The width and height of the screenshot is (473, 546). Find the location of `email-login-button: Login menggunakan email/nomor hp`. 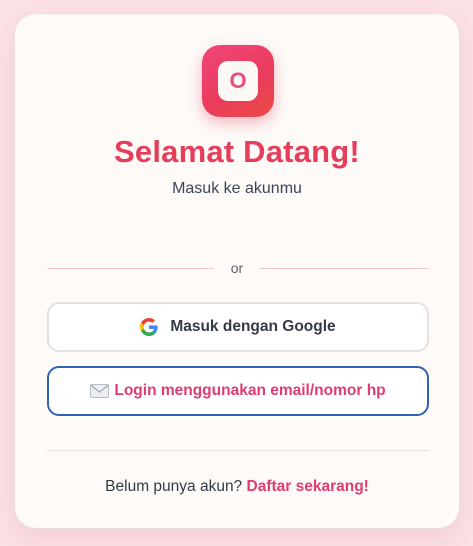

email-login-button: Login menggunakan email/nomor hp is located at coordinates (238, 391).